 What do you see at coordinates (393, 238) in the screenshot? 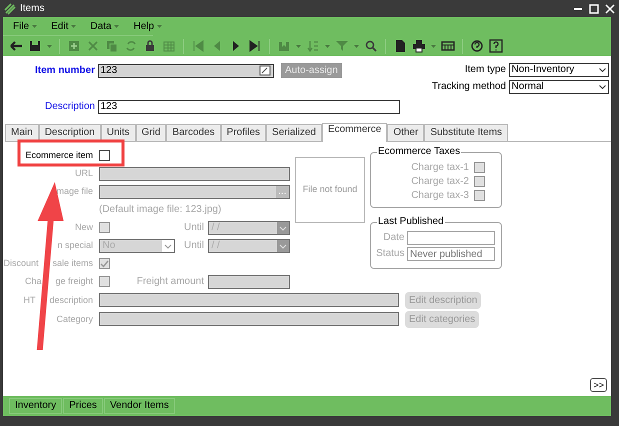
I see `field-label: Date` at bounding box center [393, 238].